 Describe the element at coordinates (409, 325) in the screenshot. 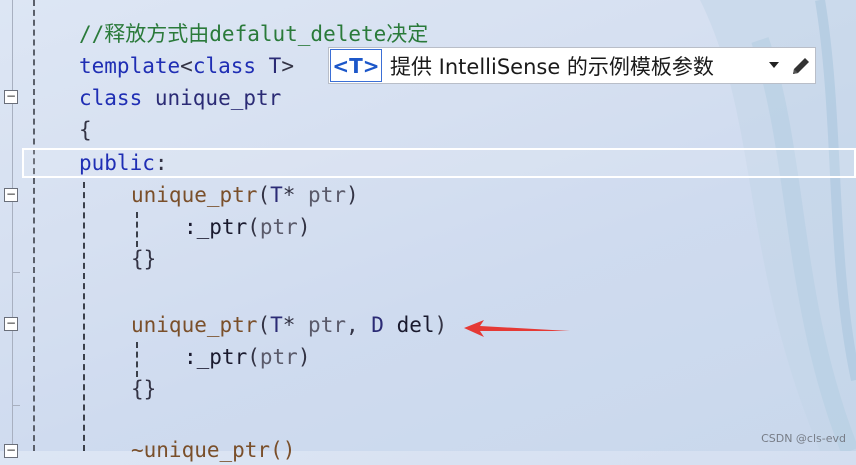

I see `code-token: del` at that location.